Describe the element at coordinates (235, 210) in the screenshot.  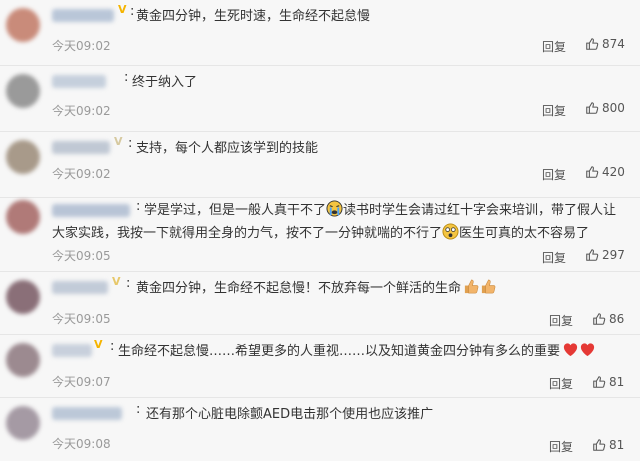
I see `comment-text-part1: 学是学过，但是一般人真干不了` at that location.